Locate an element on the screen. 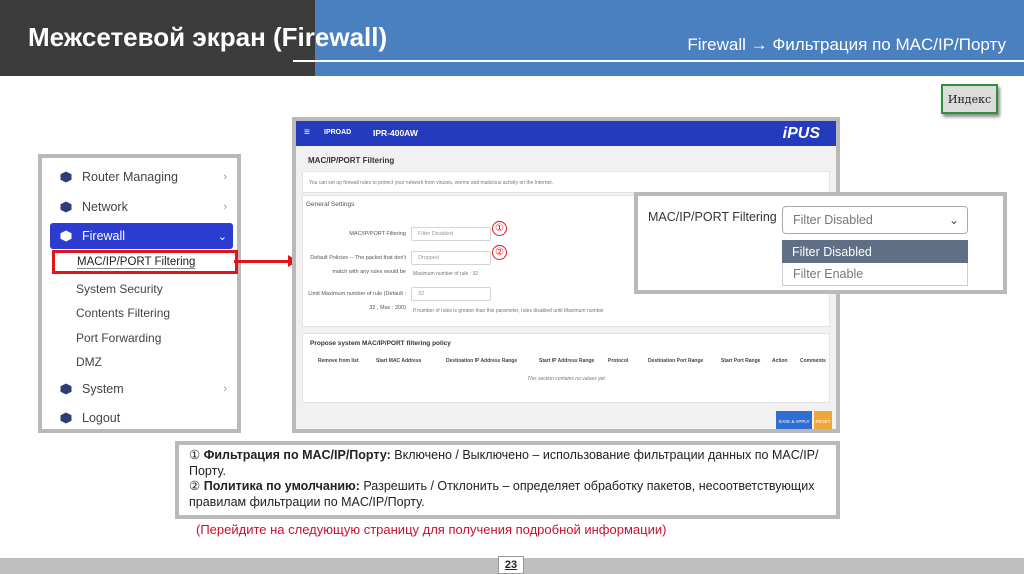 Image resolution: width=1024 pixels, height=574 pixels. page-title: Межсетевой экран (Firewall) is located at coordinates (208, 37).